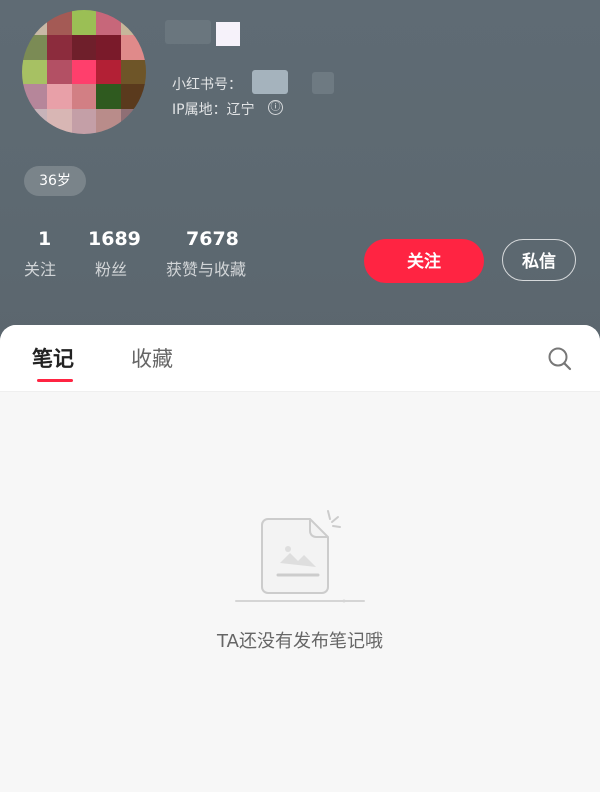  Describe the element at coordinates (111, 269) in the screenshot. I see `stat-followers-label: 粉丝` at that location.